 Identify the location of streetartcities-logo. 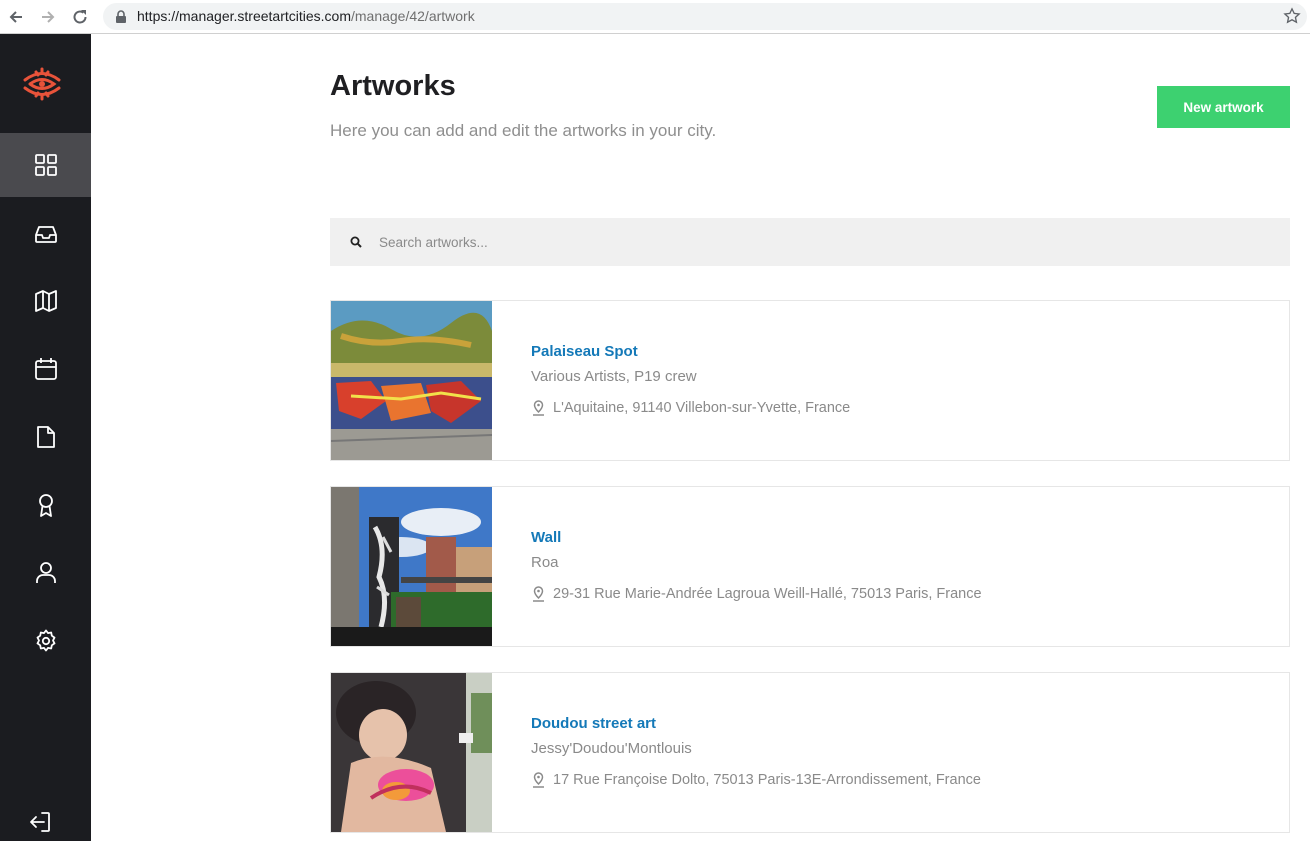
(42, 84).